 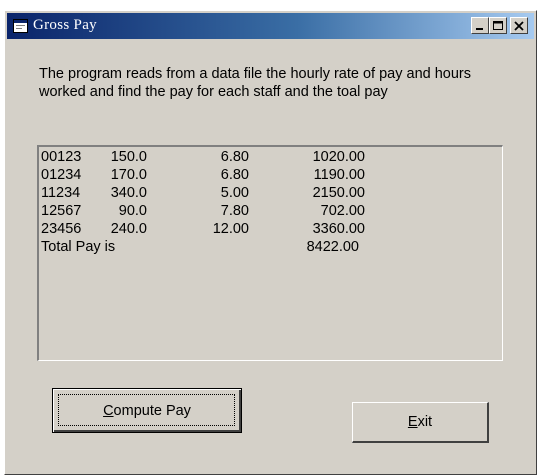 I want to click on pay-amount: 702.00, so click(x=342, y=211).